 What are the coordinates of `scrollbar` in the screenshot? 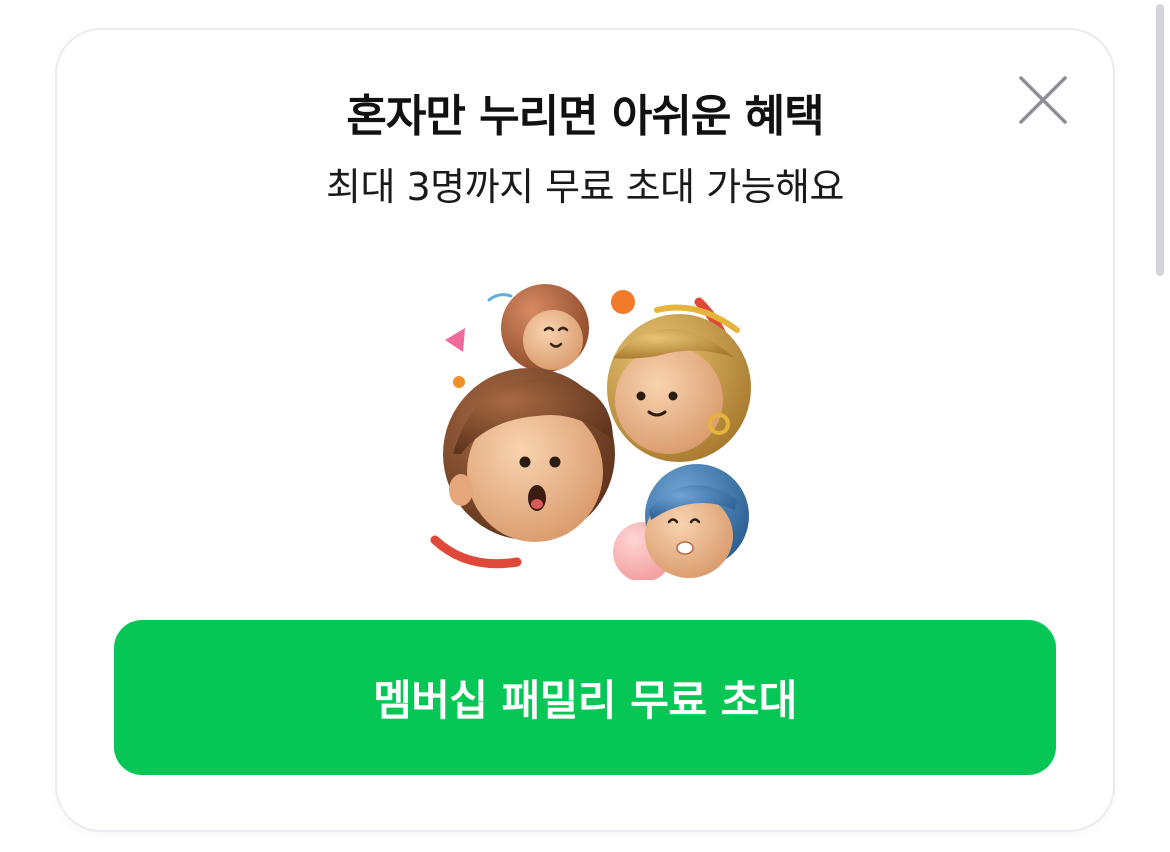 It's located at (1160, 140).